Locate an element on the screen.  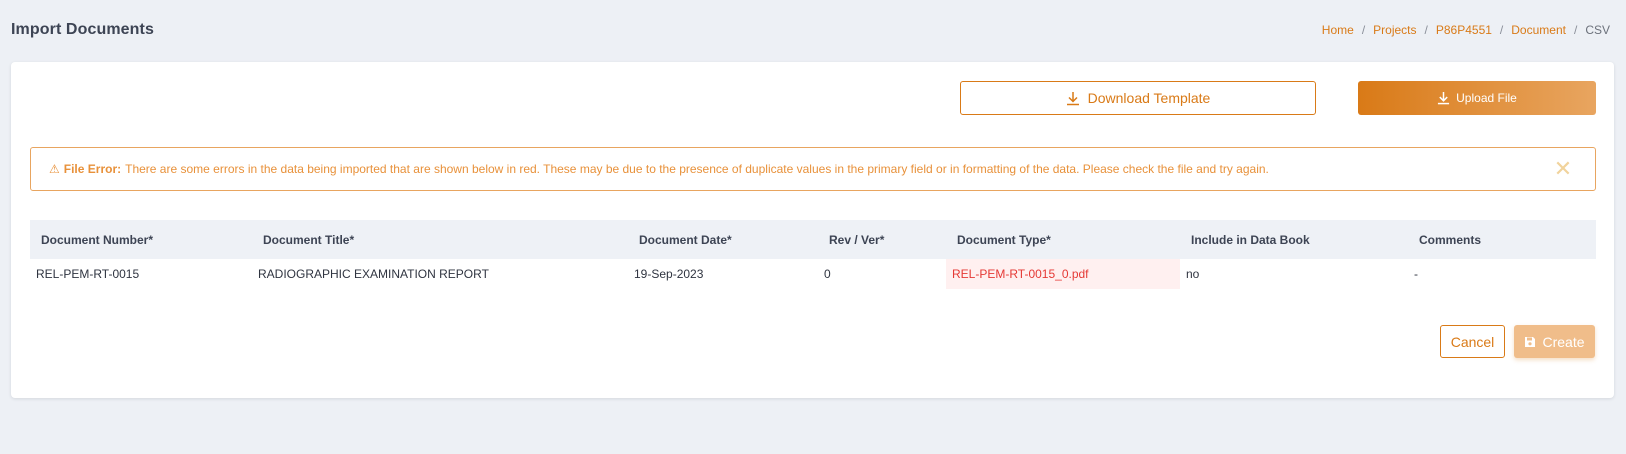
cancel-button: Cancel is located at coordinates (1472, 341).